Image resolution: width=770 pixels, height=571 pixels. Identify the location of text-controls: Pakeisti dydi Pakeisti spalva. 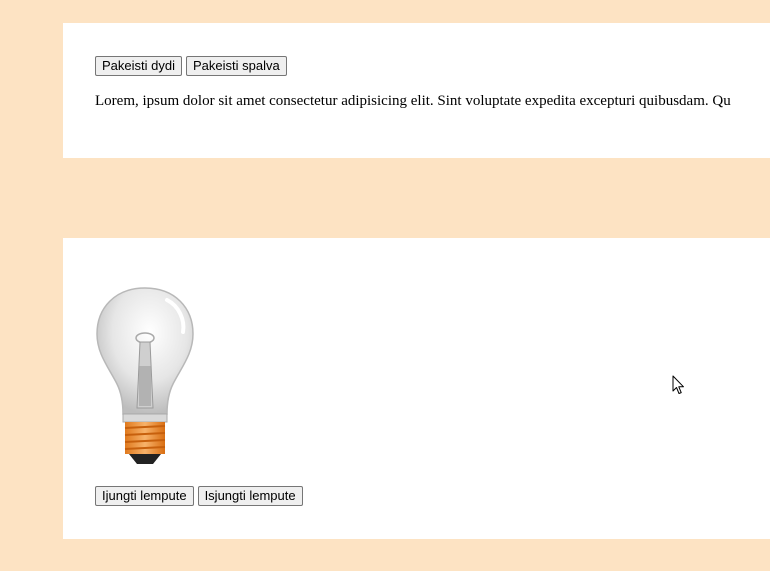
(191, 66).